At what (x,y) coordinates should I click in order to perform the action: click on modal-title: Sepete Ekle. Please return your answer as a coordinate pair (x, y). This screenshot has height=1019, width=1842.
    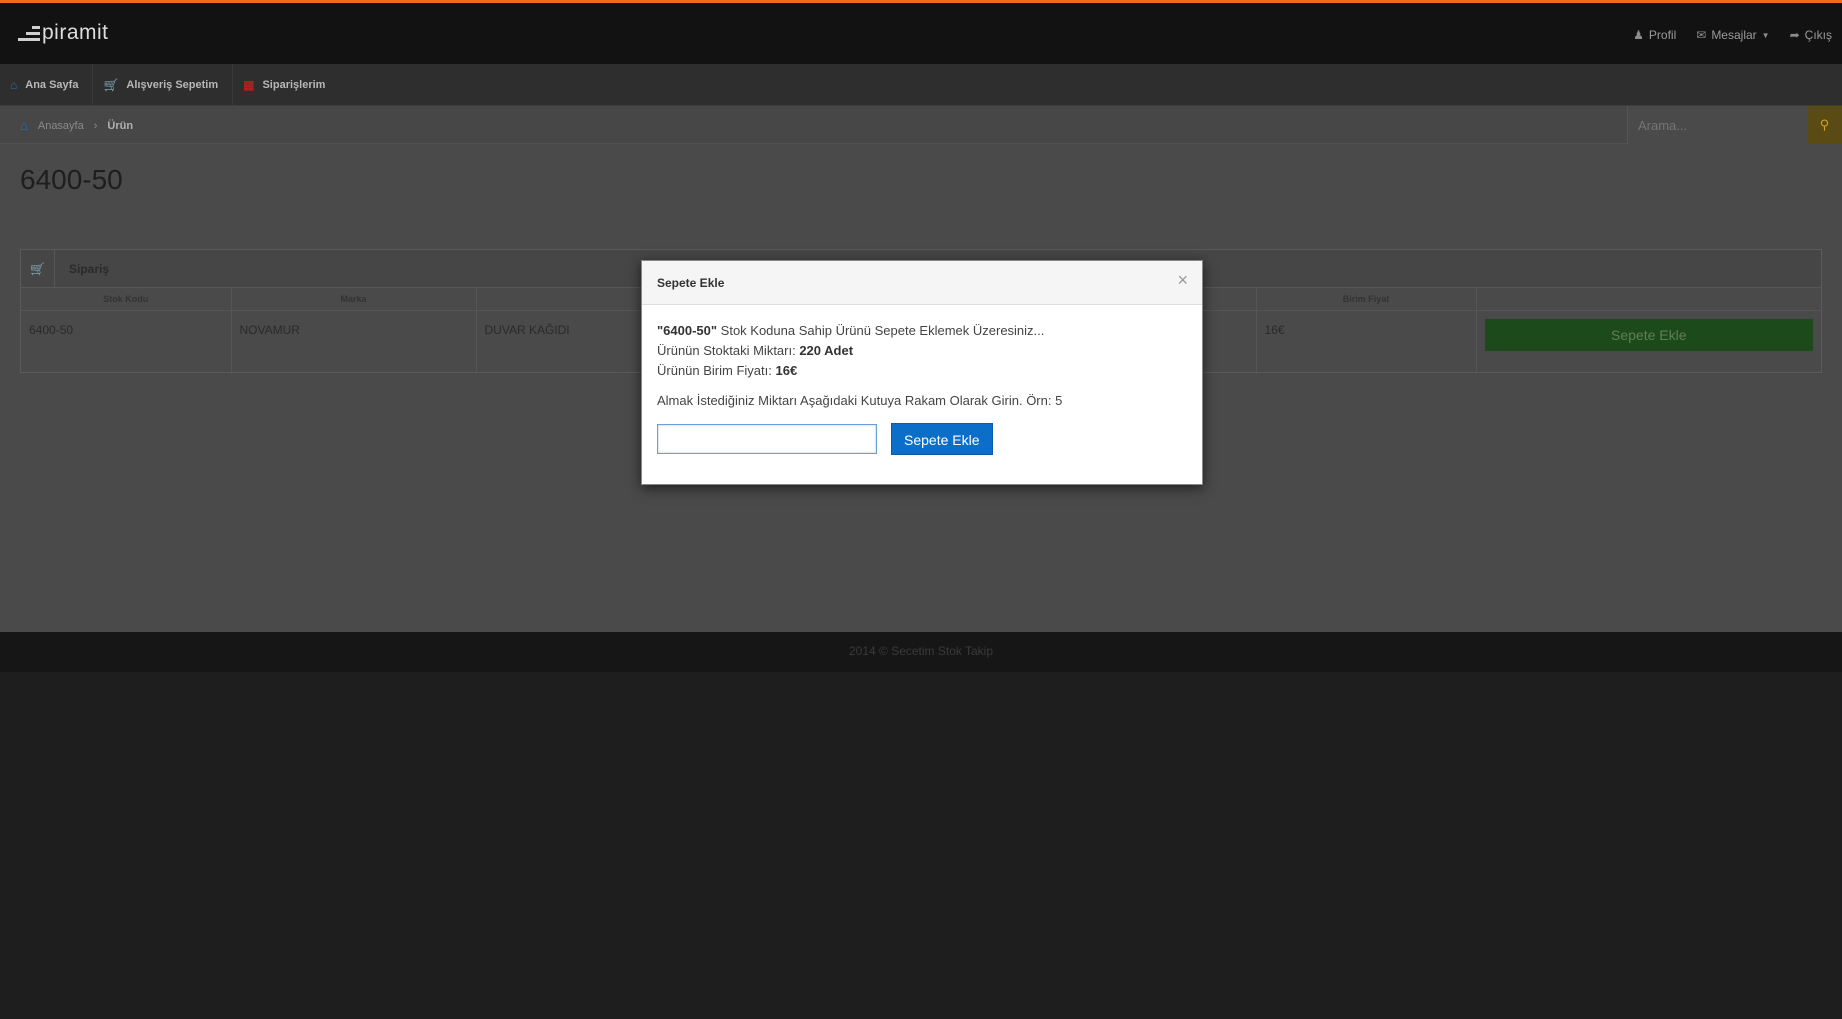
    Looking at the image, I should click on (691, 283).